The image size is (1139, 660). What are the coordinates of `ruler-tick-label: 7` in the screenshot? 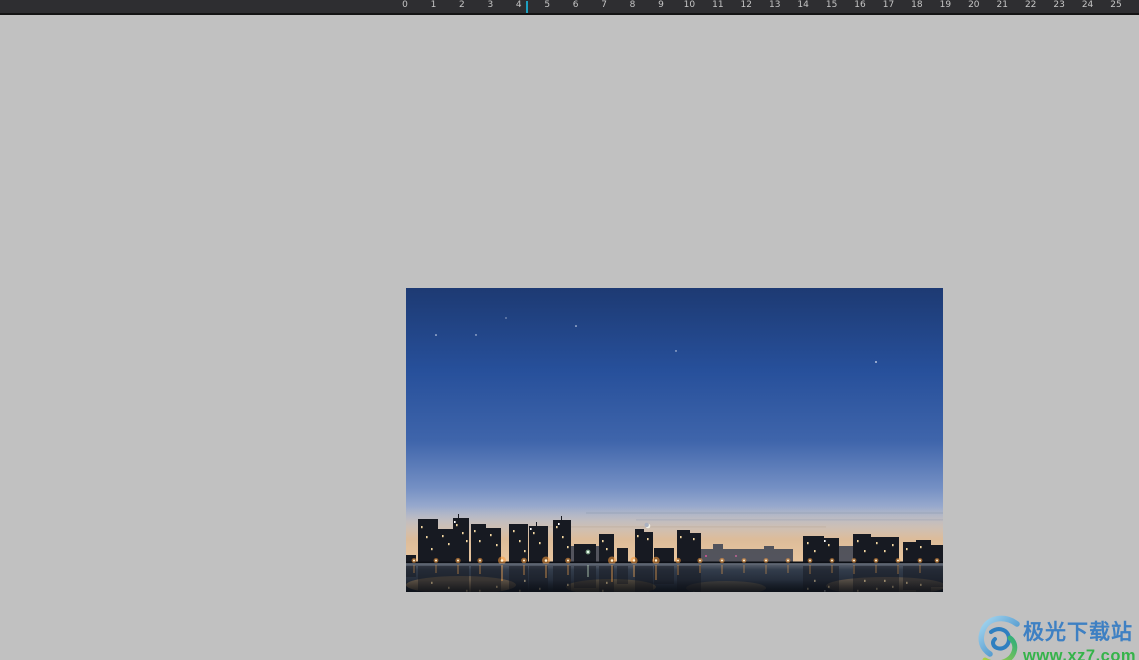 It's located at (604, 5).